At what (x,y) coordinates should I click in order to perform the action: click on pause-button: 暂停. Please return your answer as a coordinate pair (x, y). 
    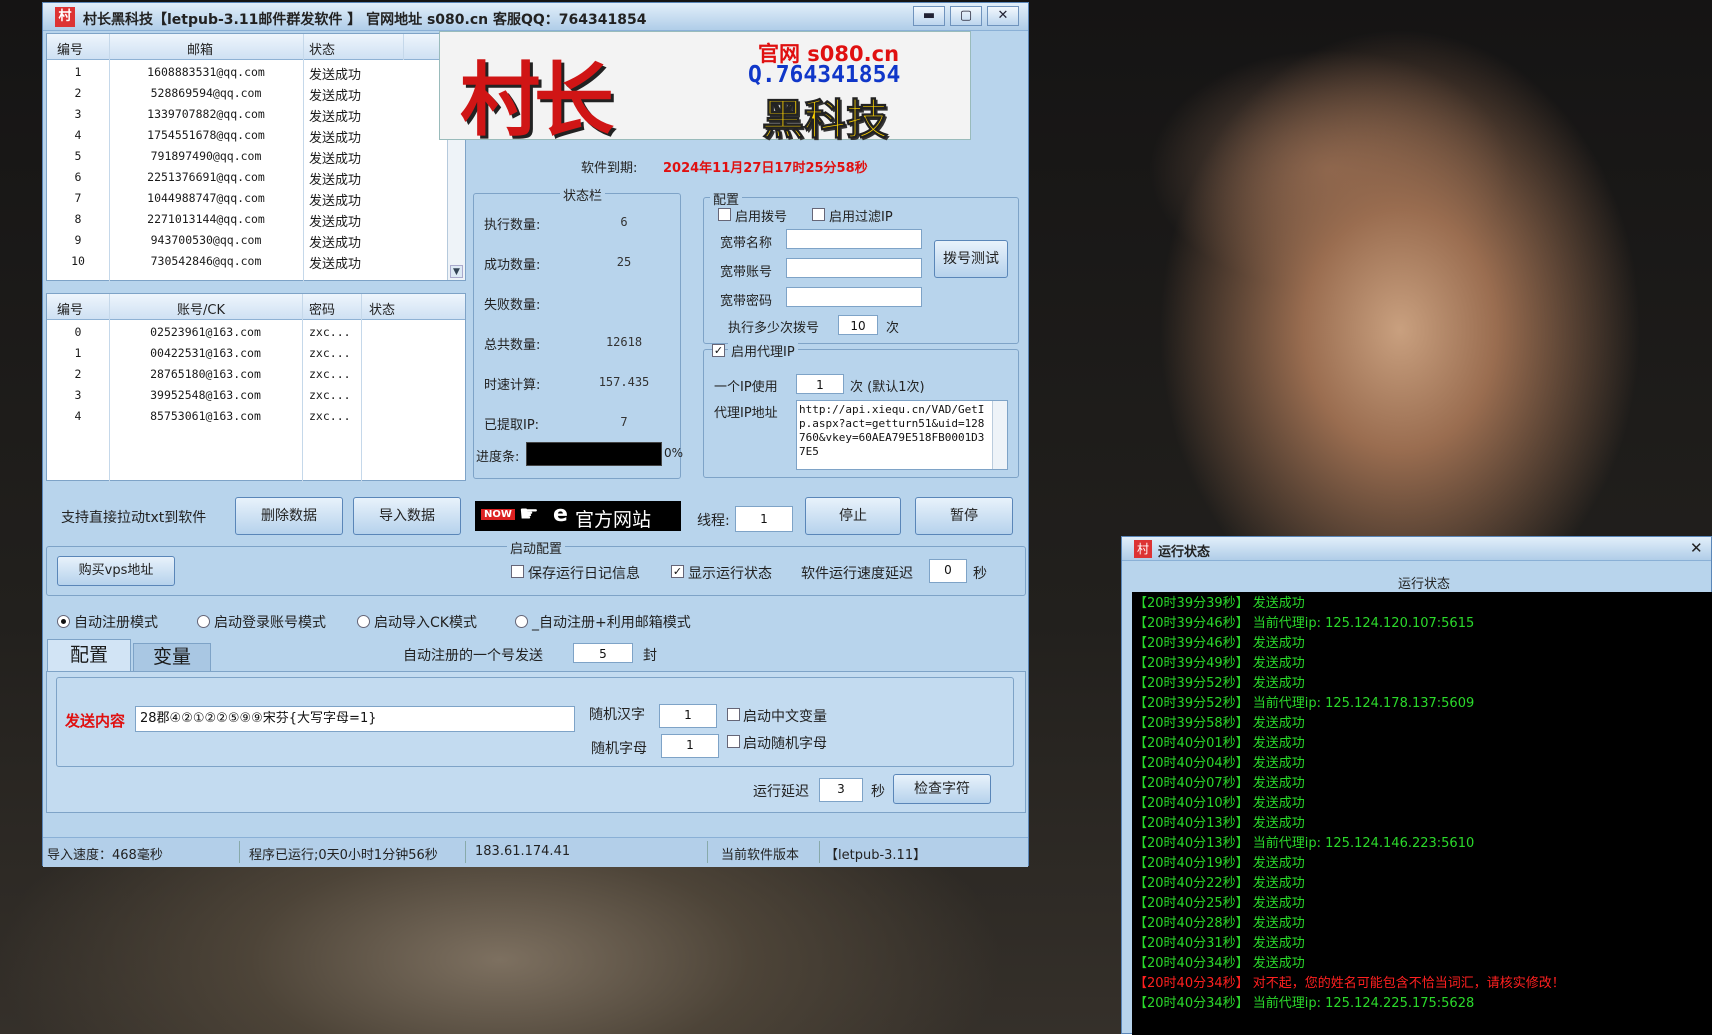
    Looking at the image, I should click on (964, 516).